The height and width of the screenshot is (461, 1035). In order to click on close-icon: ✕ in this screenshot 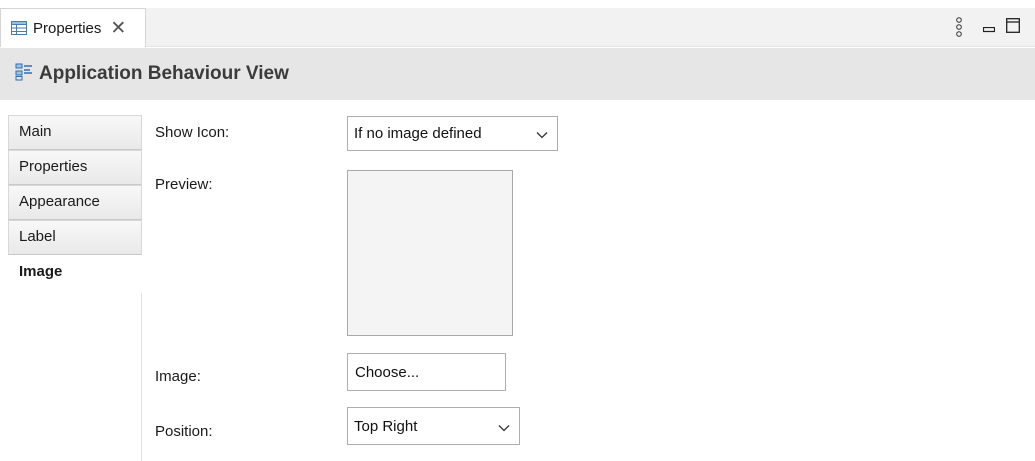, I will do `click(118, 28)`.